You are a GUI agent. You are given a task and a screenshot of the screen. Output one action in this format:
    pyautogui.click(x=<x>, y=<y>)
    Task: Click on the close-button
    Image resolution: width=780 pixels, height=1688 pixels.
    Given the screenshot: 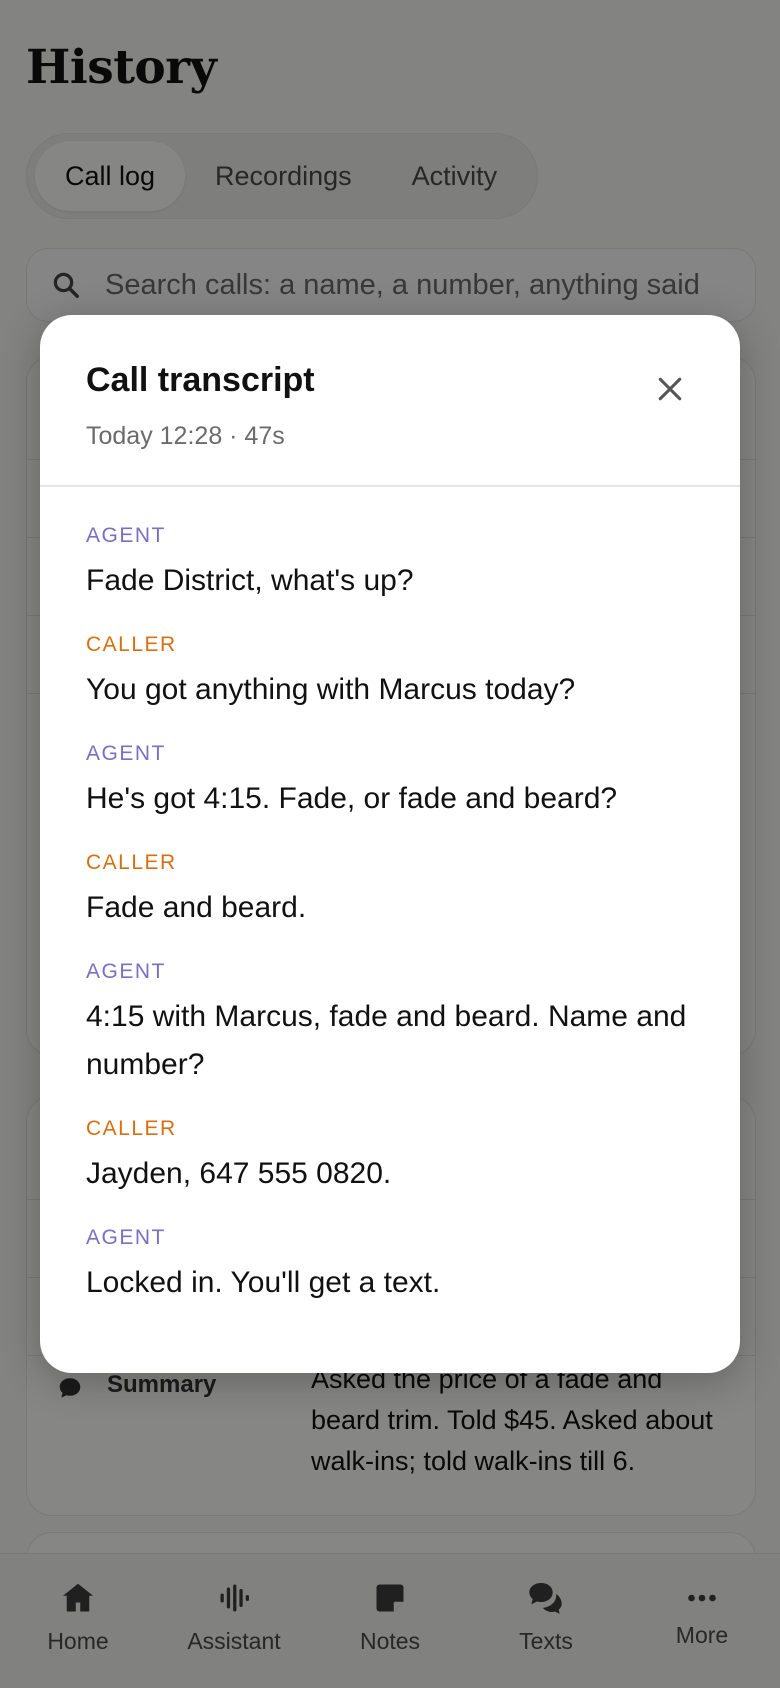 What is the action you would take?
    pyautogui.click(x=670, y=389)
    